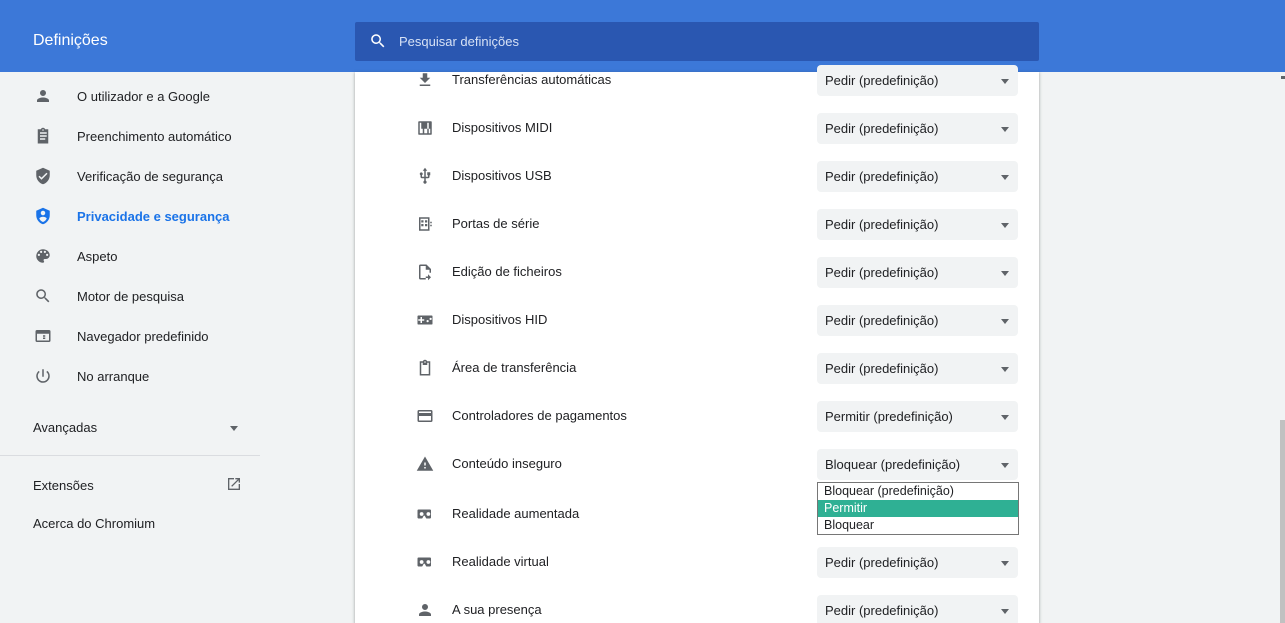 This screenshot has width=1285, height=623. Describe the element at coordinates (143, 336) in the screenshot. I see `sidebar-item-label: Navegador predefinido` at that location.